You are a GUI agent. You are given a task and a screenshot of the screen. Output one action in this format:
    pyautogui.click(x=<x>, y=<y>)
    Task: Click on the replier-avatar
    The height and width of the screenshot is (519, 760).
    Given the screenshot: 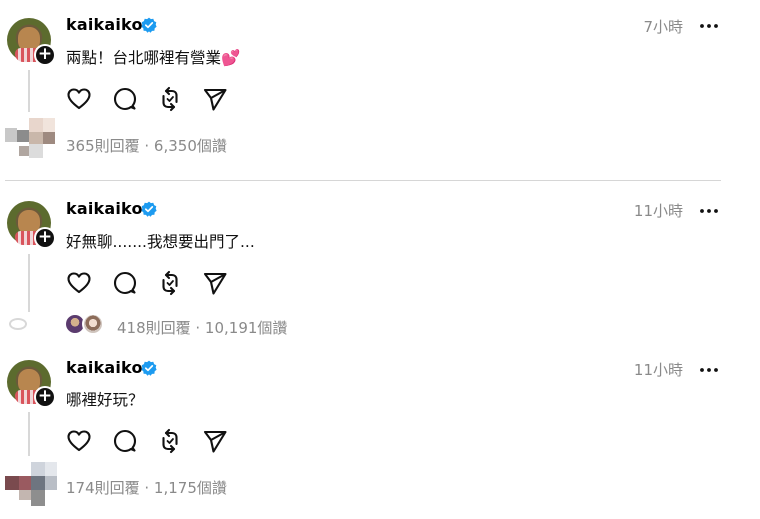 What is the action you would take?
    pyautogui.click(x=93, y=324)
    